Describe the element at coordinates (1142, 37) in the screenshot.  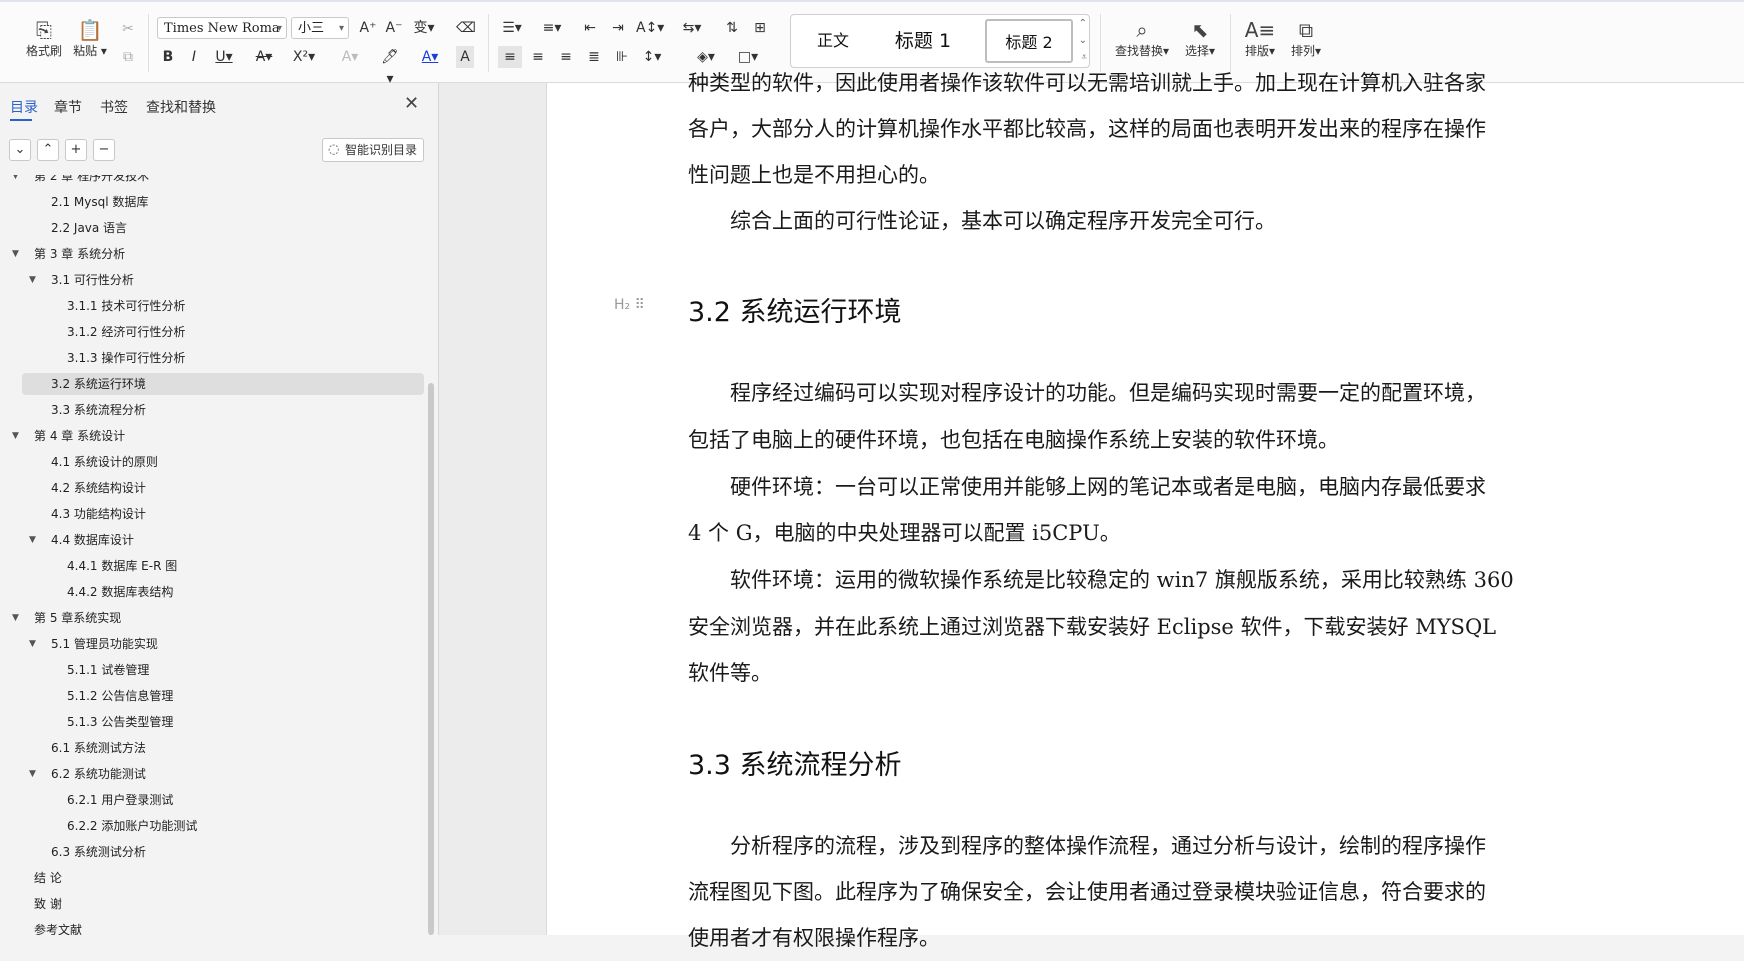
I see `find-replace-button: ⌕ 查找替换▾` at that location.